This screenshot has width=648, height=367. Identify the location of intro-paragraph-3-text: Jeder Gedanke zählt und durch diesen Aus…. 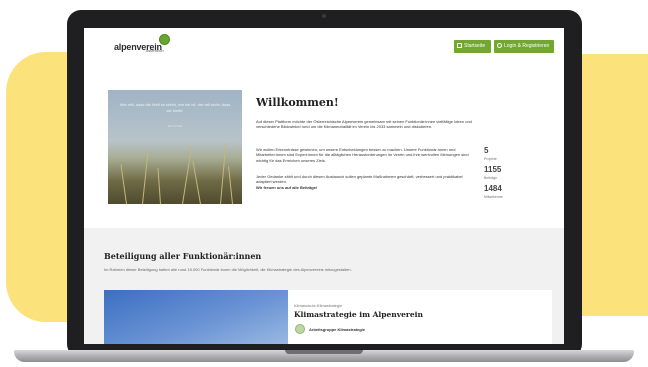
(359, 179).